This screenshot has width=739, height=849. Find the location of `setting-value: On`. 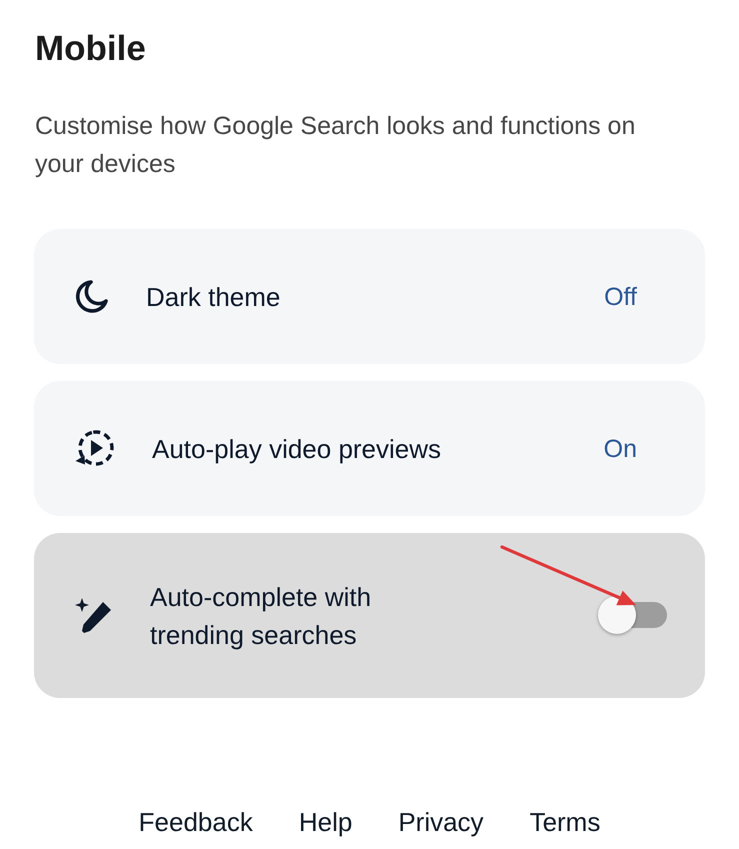

setting-value: On is located at coordinates (620, 449).